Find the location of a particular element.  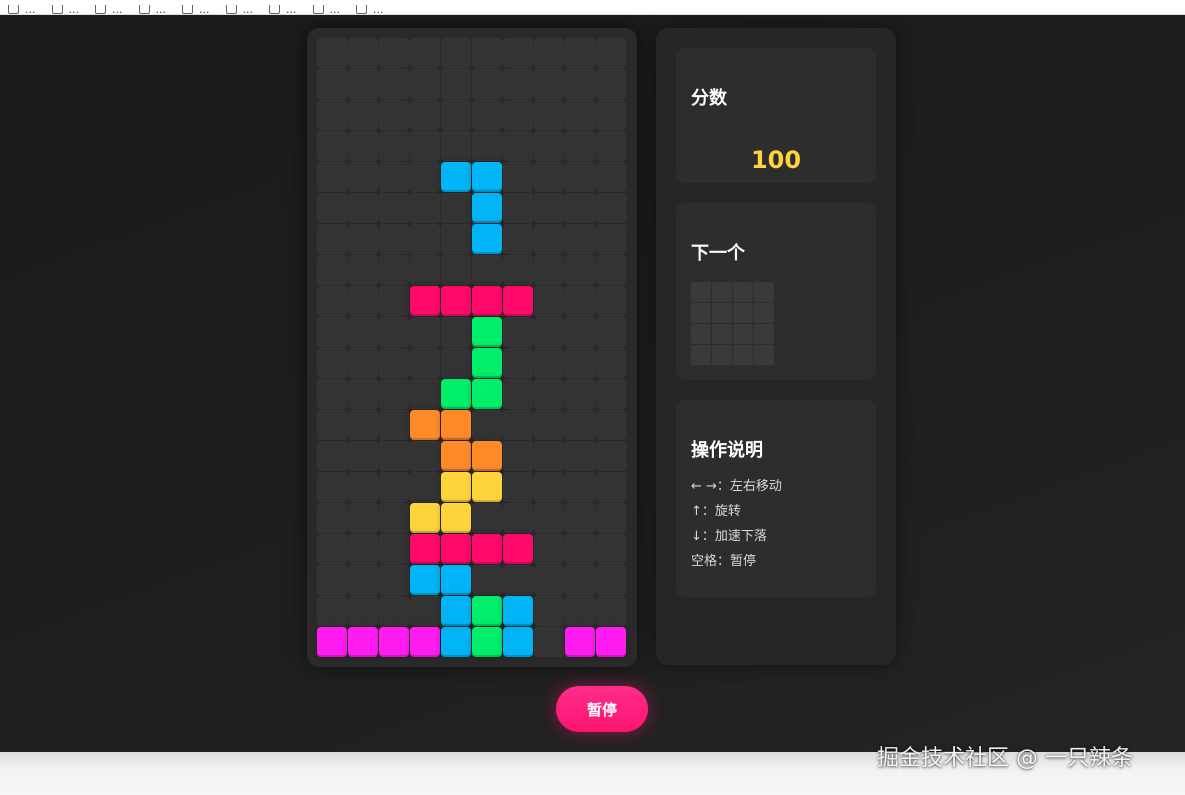

score-title: 分数 is located at coordinates (709, 98).